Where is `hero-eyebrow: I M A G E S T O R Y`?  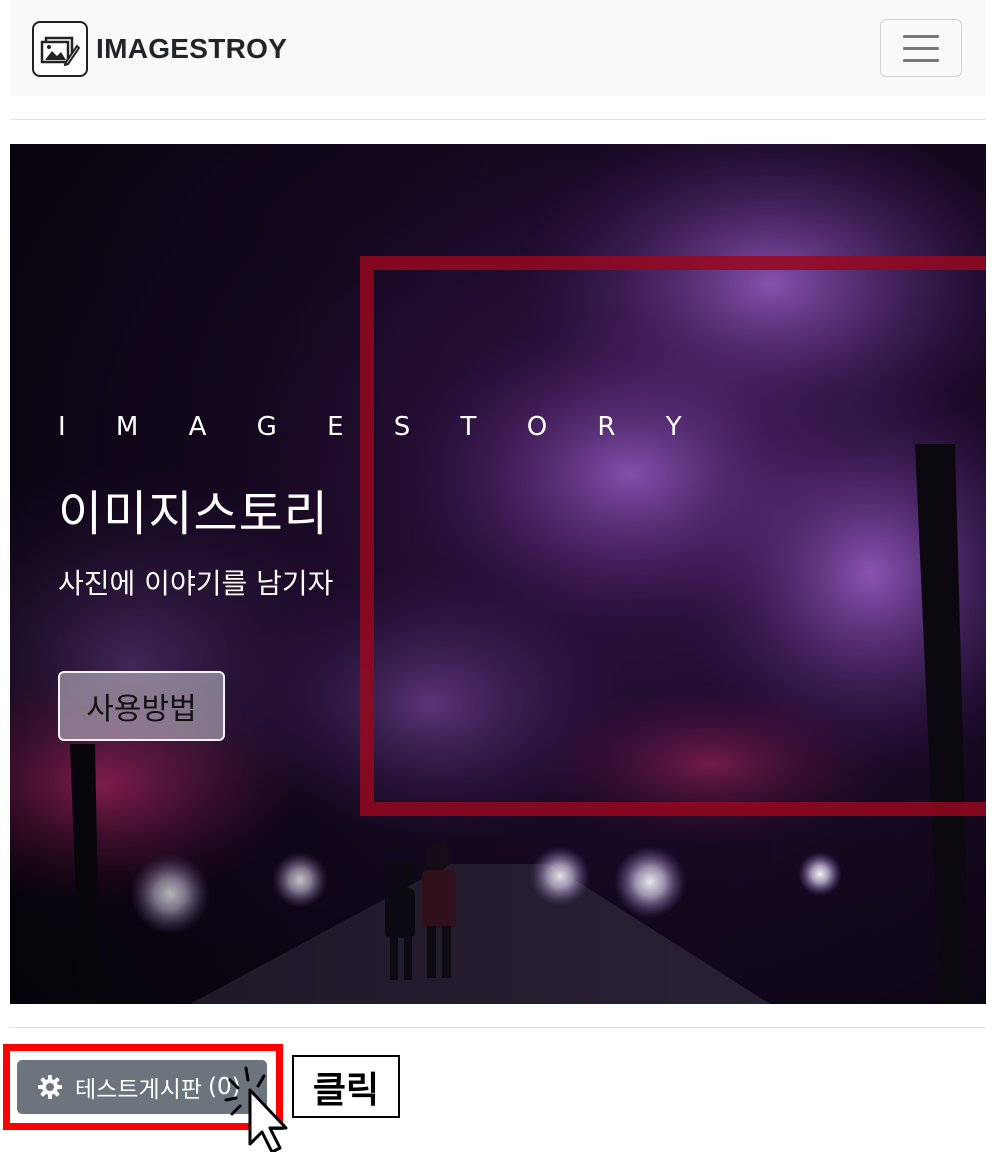 hero-eyebrow: I M A G E S T O R Y is located at coordinates (380, 427).